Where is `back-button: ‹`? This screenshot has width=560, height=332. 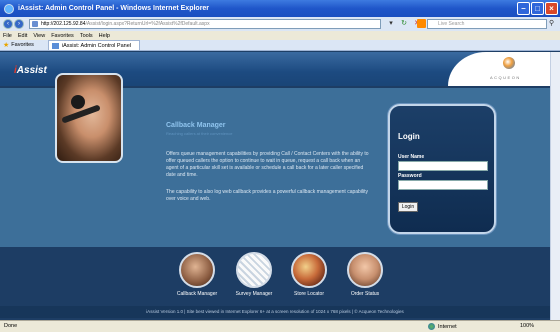
back-button: ‹ is located at coordinates (8, 24).